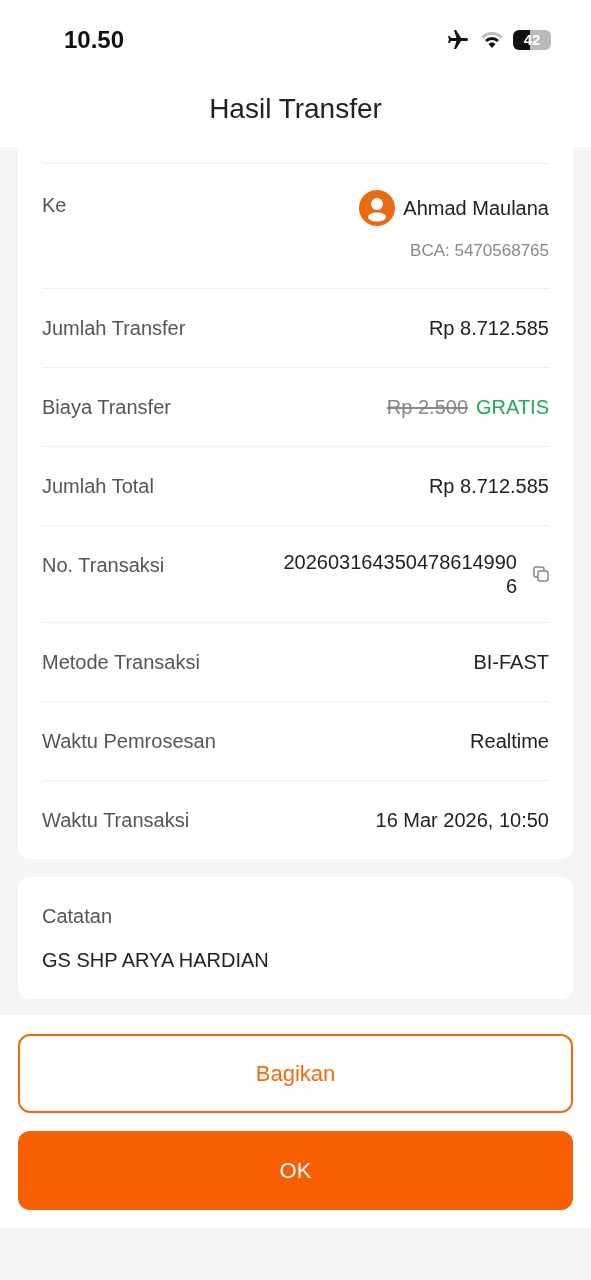 The height and width of the screenshot is (1280, 591). What do you see at coordinates (295, 1073) in the screenshot?
I see `action-button: Bagikan` at bounding box center [295, 1073].